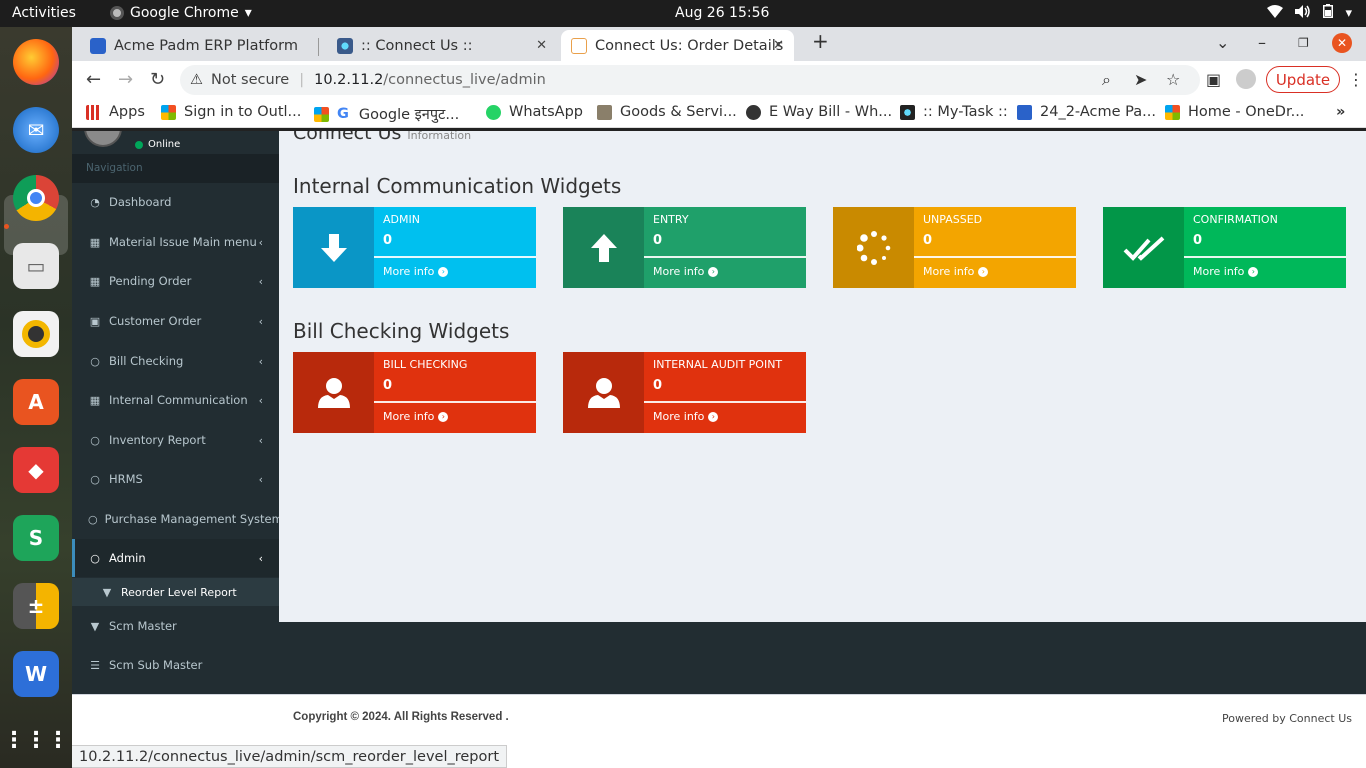 Image resolution: width=1366 pixels, height=768 pixels. I want to click on sidebar-item-label: Admin, so click(127, 558).